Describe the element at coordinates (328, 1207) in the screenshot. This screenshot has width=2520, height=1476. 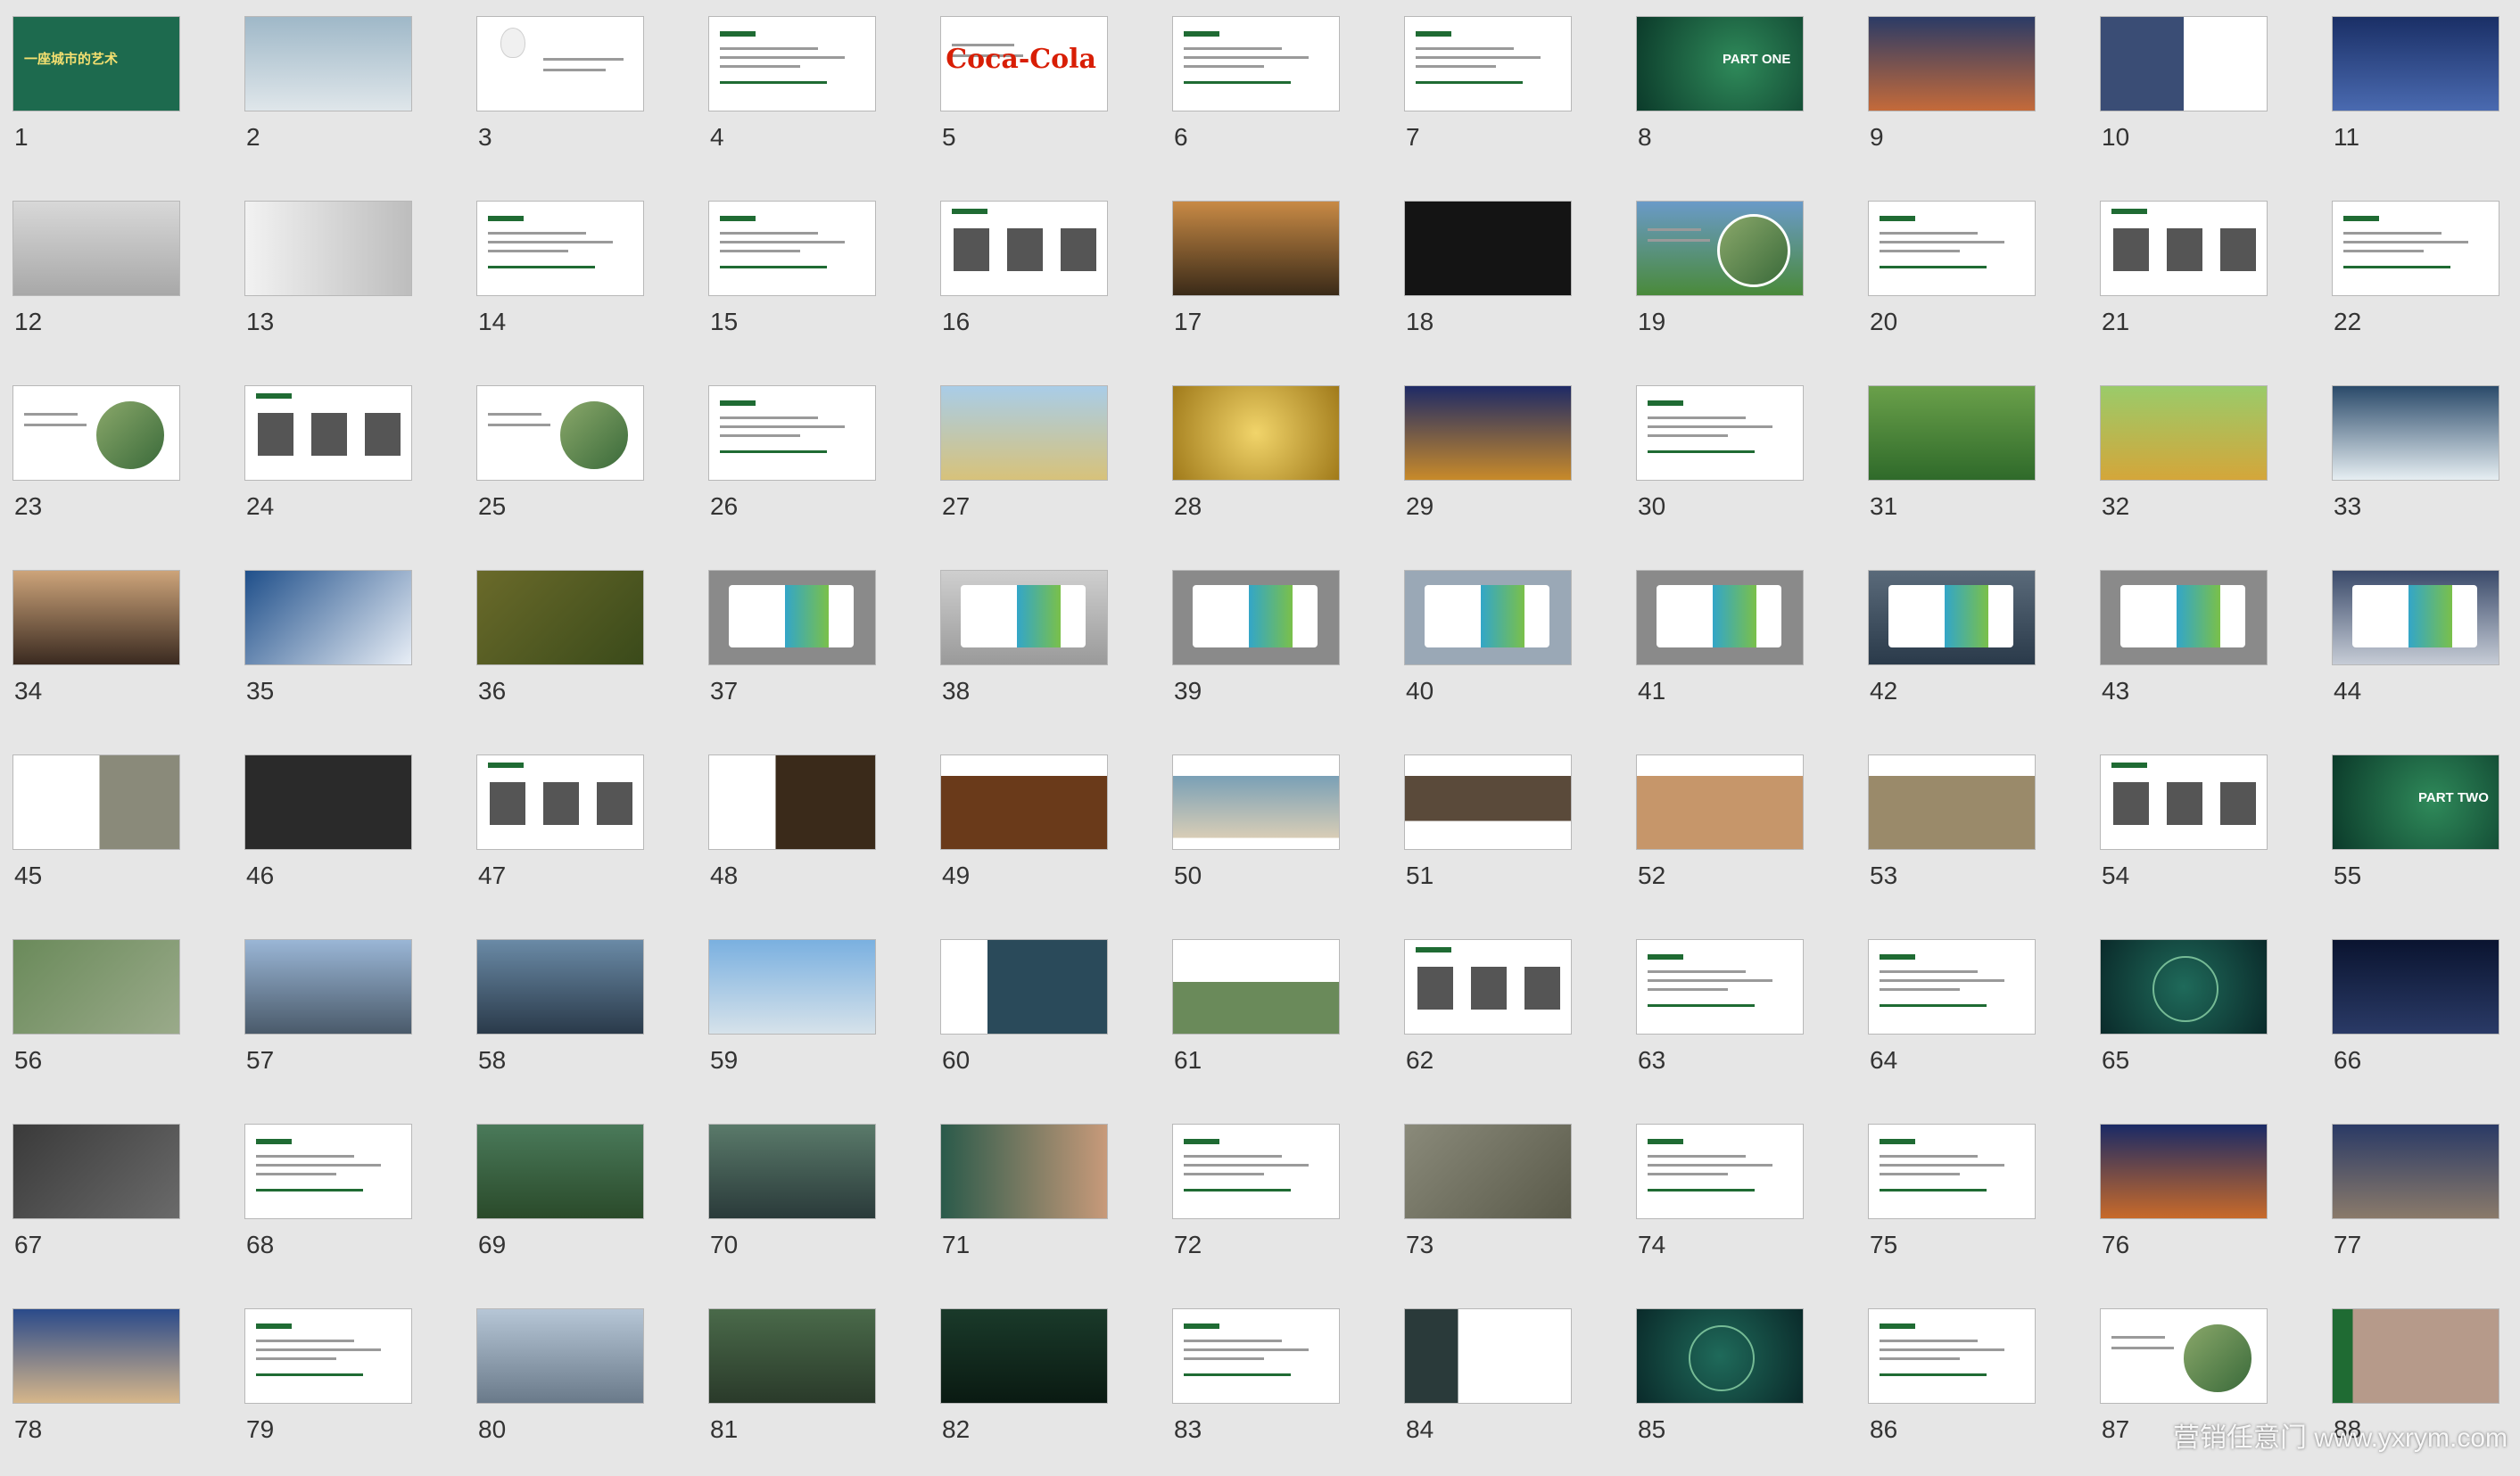
I see `slide-thumbnail-68: 68` at that location.